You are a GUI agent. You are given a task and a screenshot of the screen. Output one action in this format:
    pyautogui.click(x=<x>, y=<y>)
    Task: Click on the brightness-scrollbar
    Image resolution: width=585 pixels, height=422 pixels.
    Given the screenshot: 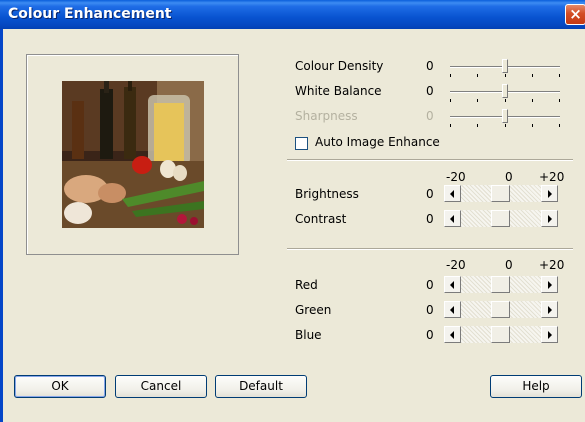 What is the action you would take?
    pyautogui.click(x=501, y=193)
    